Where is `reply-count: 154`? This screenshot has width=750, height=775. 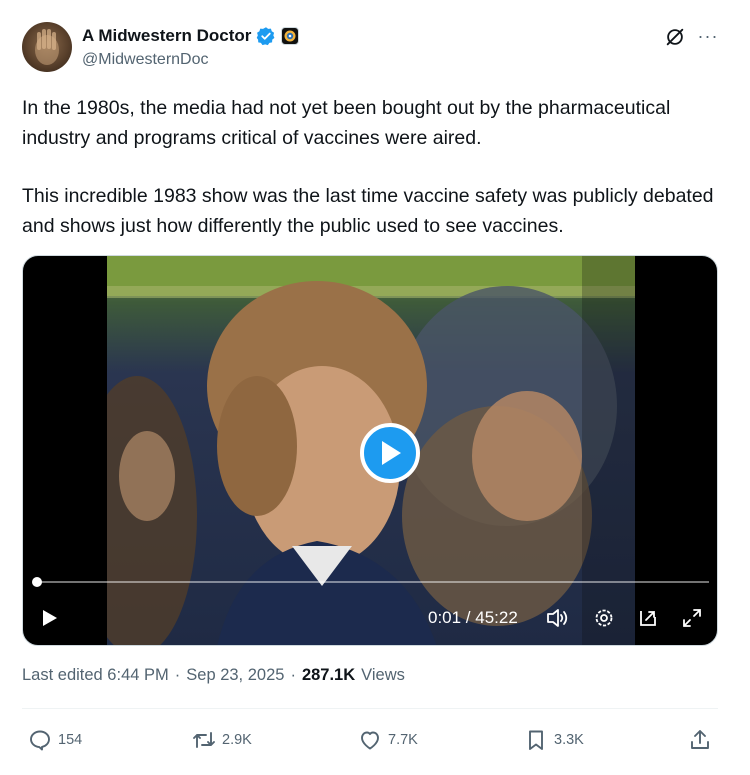
reply-count: 154 is located at coordinates (70, 740).